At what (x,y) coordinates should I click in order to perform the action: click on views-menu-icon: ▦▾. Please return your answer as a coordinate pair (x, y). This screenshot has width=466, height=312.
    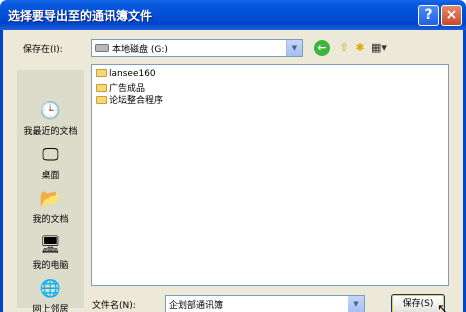
    Looking at the image, I should click on (379, 48).